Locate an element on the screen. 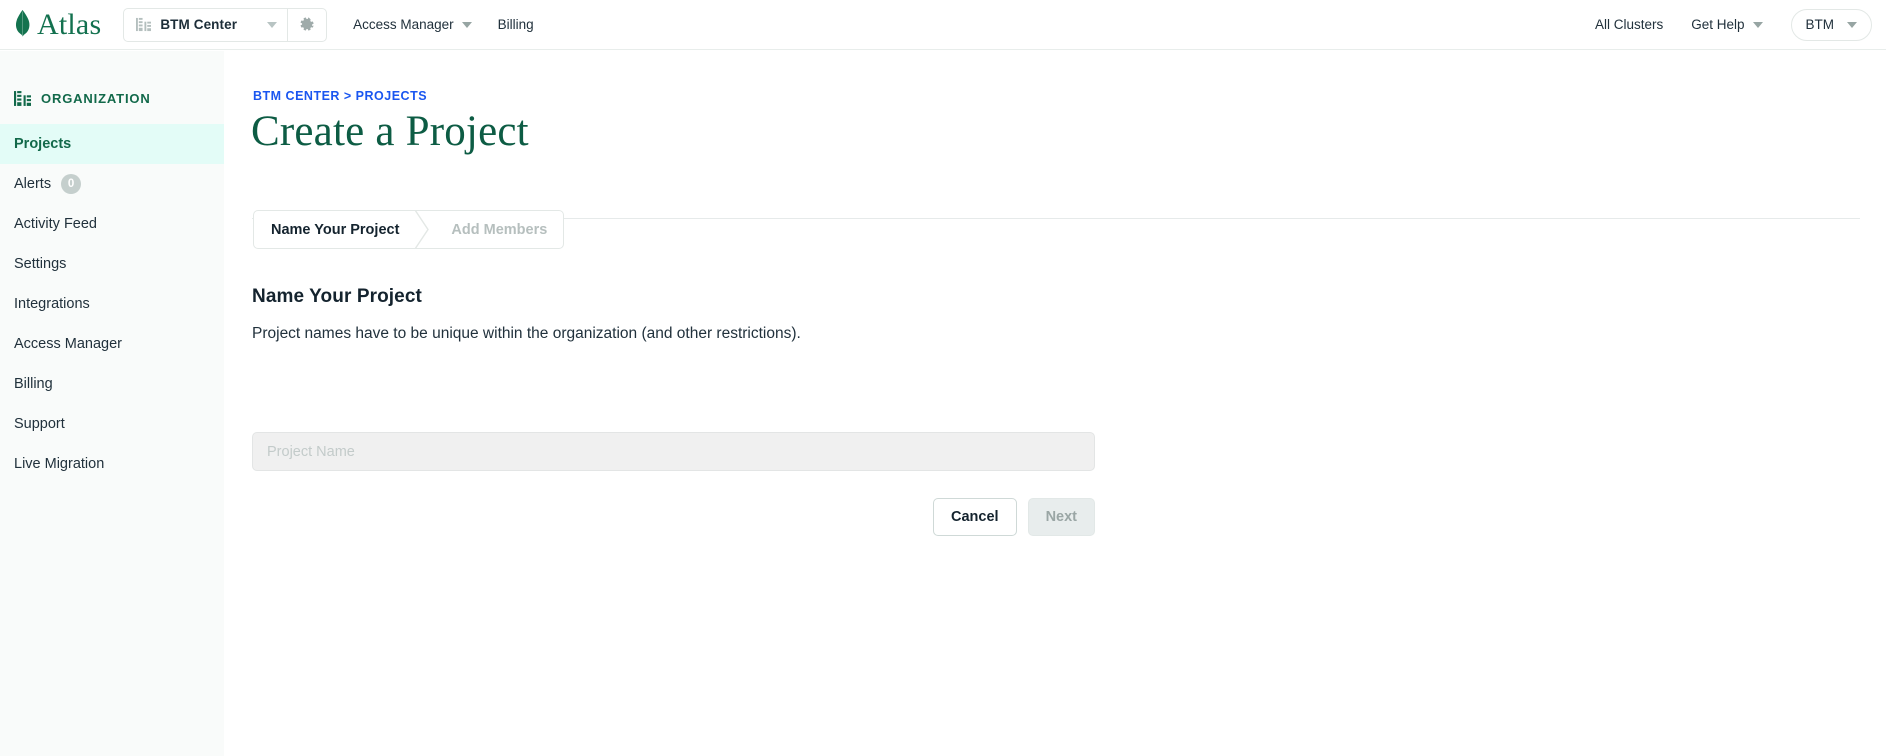 This screenshot has width=1886, height=756. cancel-button: Cancel is located at coordinates (975, 517).